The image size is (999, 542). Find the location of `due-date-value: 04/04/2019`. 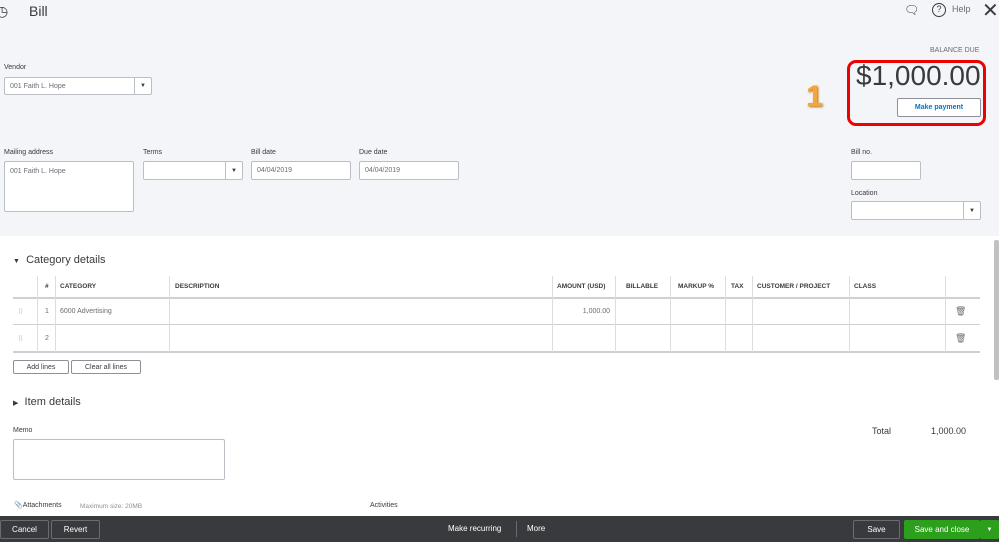

due-date-value: 04/04/2019 is located at coordinates (383, 170).